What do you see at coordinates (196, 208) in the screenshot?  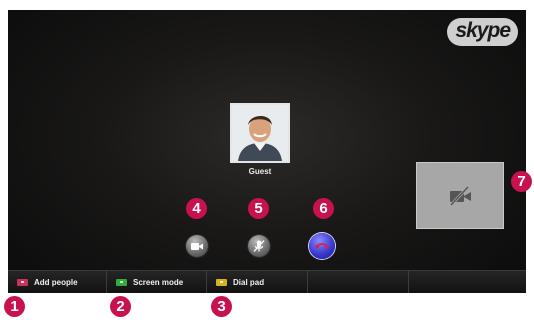 I see `callout-badge-4: 4` at bounding box center [196, 208].